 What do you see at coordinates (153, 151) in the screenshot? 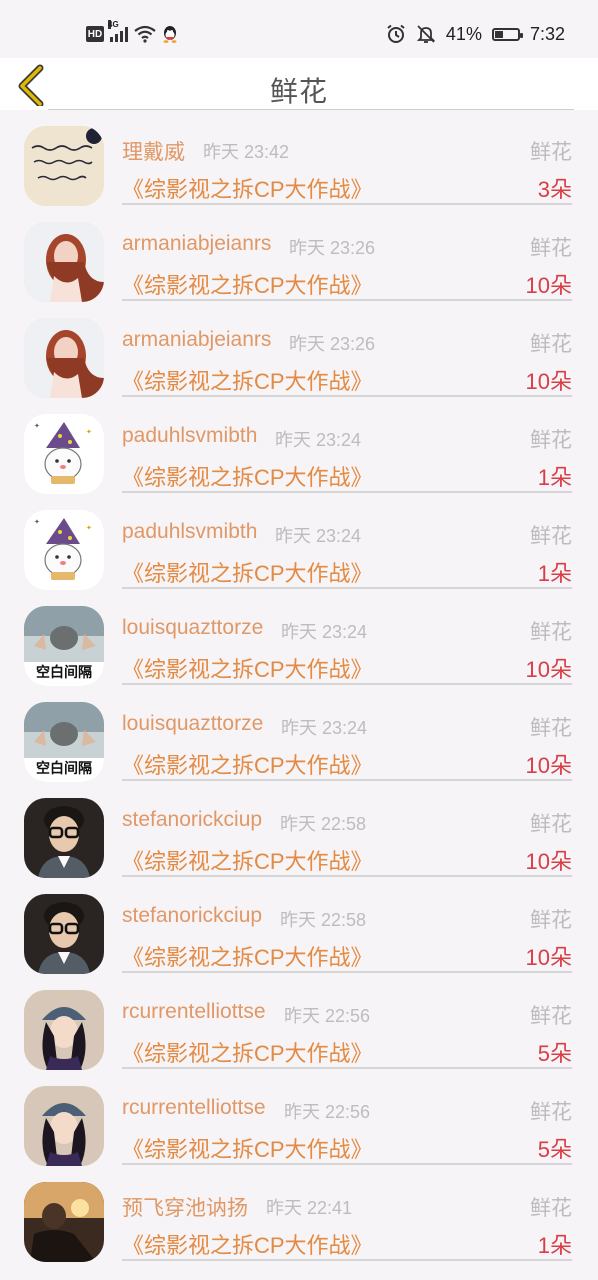
I see `username: 理戴威` at bounding box center [153, 151].